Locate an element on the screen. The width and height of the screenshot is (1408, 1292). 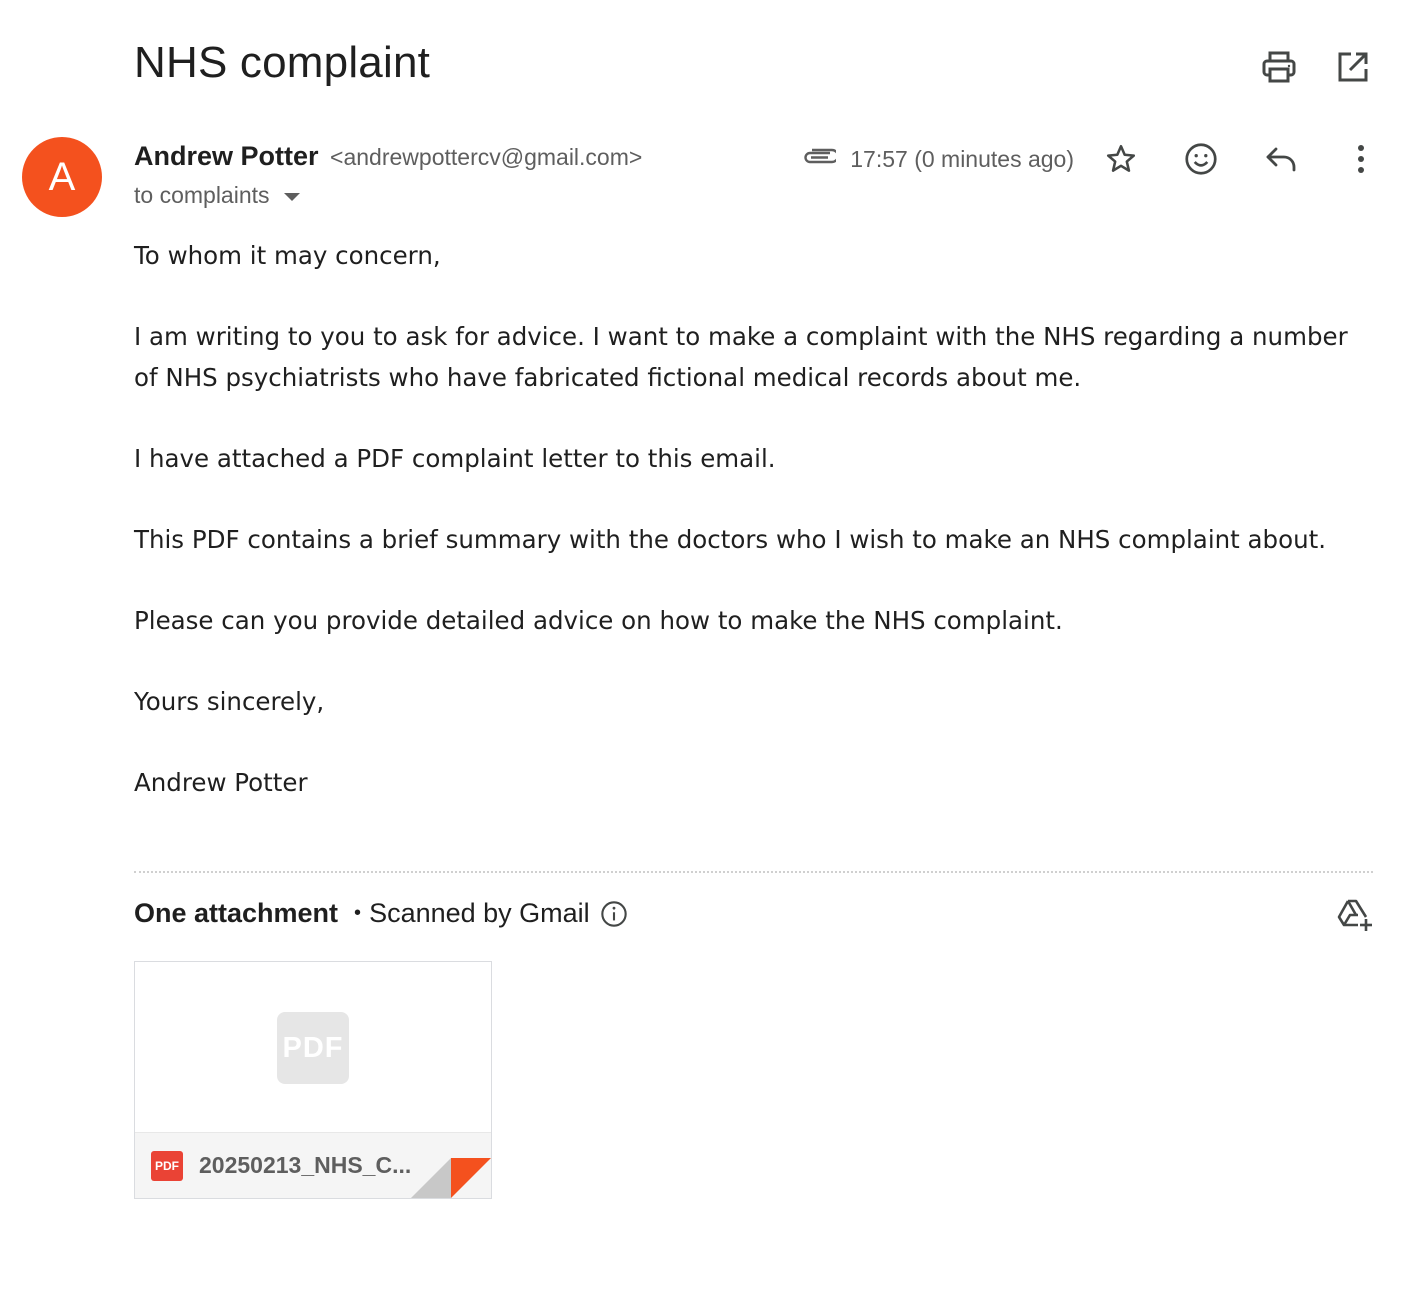
attachment-preview: PDF is located at coordinates (313, 1048).